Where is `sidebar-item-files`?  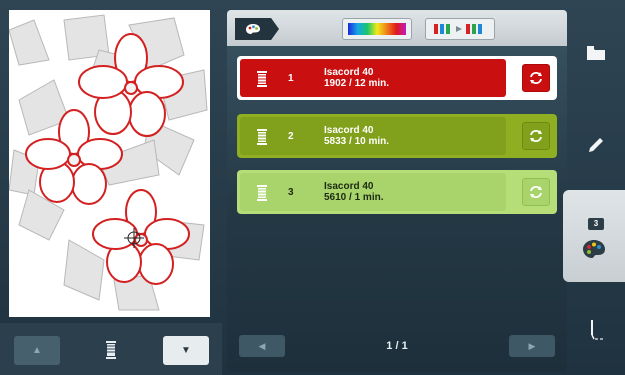 sidebar-item-files is located at coordinates (596, 53).